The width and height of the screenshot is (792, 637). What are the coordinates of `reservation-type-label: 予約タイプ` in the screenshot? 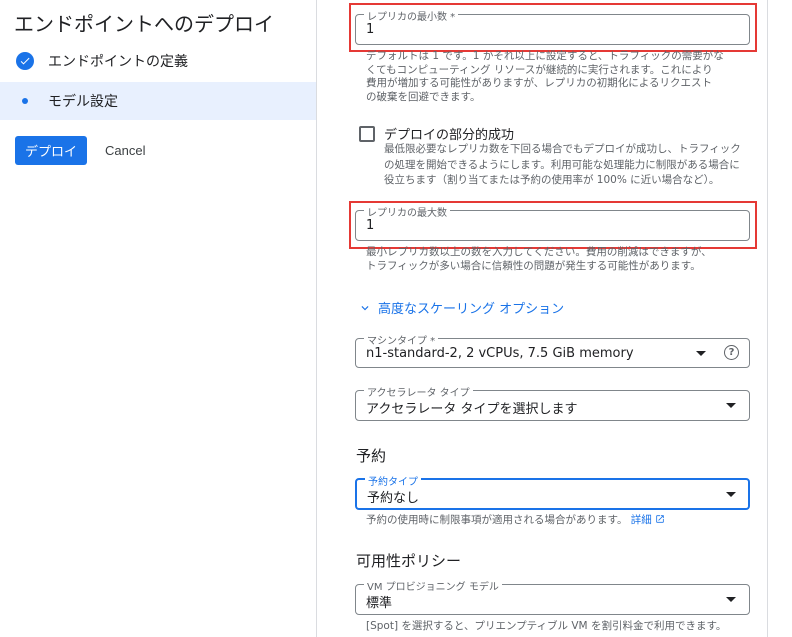 It's located at (393, 480).